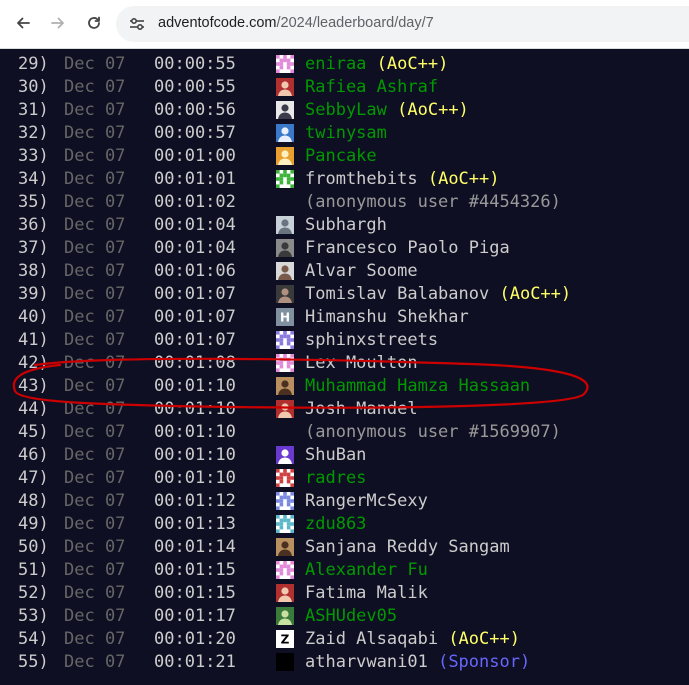  What do you see at coordinates (335, 524) in the screenshot?
I see `user-name-link: zdu863` at bounding box center [335, 524].